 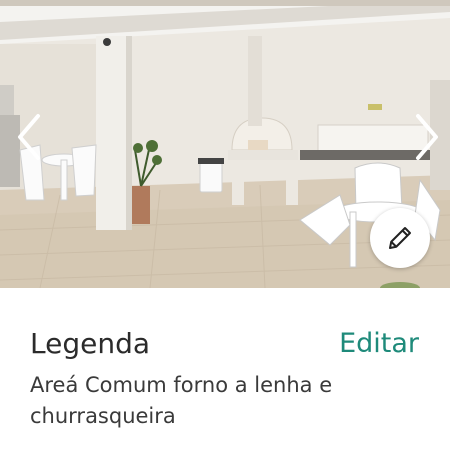 I want to click on chevron-left-icon, so click(x=29, y=137).